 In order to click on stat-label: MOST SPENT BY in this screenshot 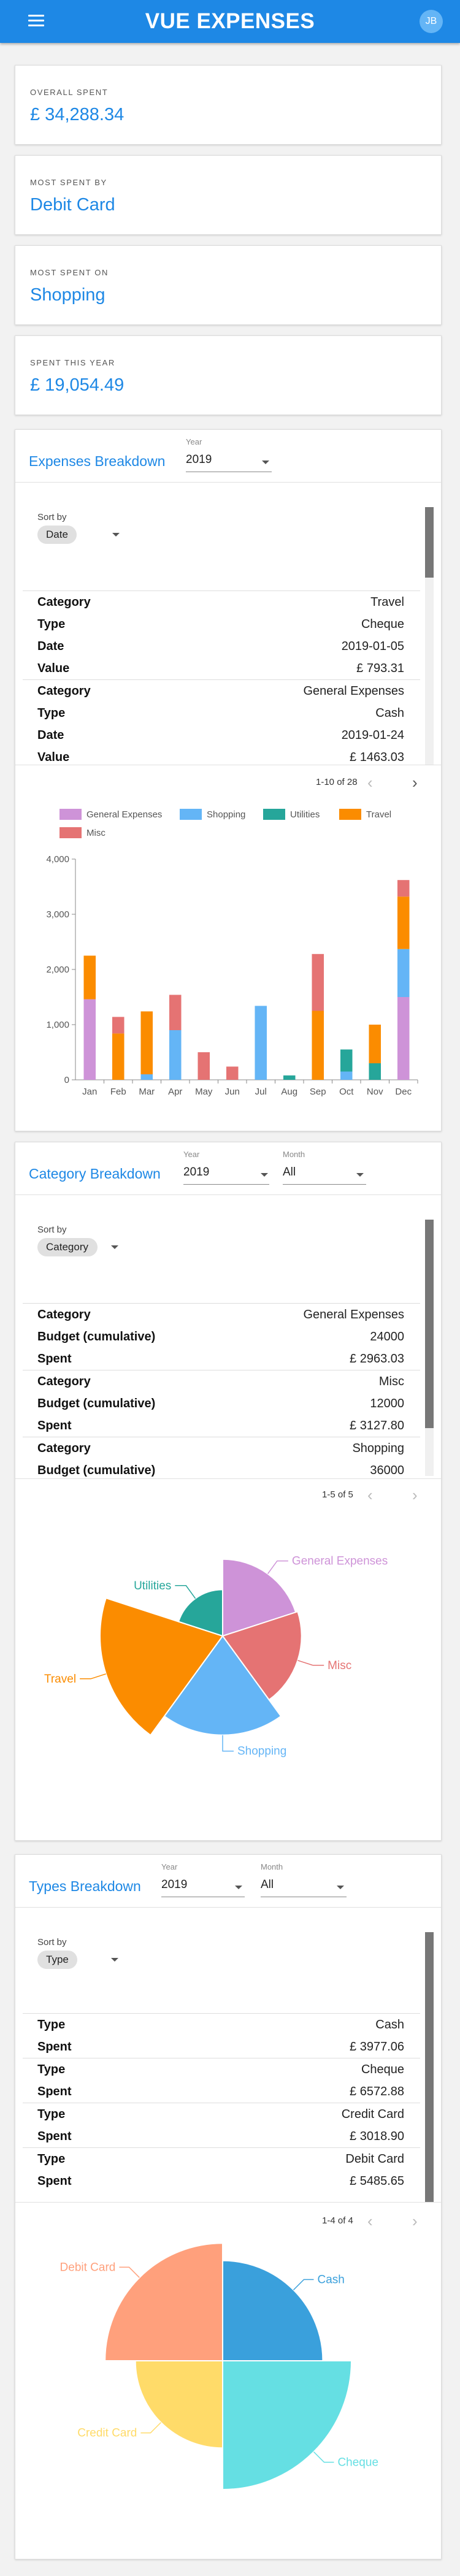, I will do `click(68, 182)`.